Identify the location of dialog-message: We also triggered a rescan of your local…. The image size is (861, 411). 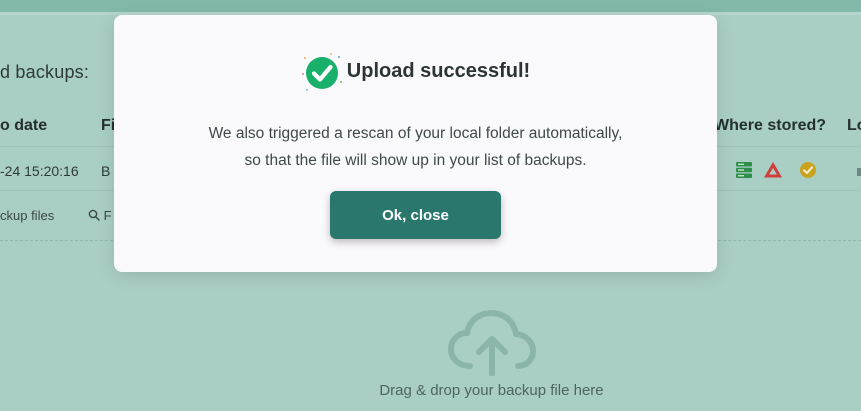
(415, 147).